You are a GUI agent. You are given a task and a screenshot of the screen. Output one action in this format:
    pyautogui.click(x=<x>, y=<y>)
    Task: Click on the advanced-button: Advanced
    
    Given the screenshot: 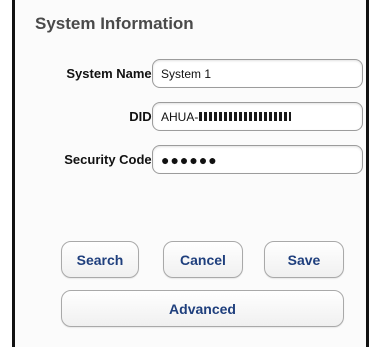 What is the action you would take?
    pyautogui.click(x=202, y=308)
    